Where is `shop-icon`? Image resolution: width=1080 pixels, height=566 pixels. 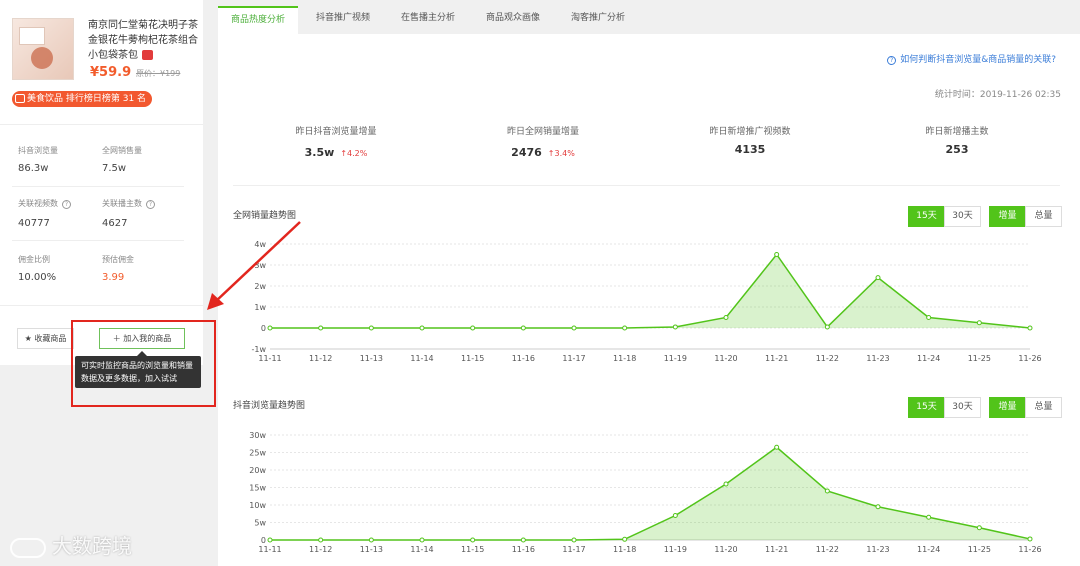 shop-icon is located at coordinates (20, 98).